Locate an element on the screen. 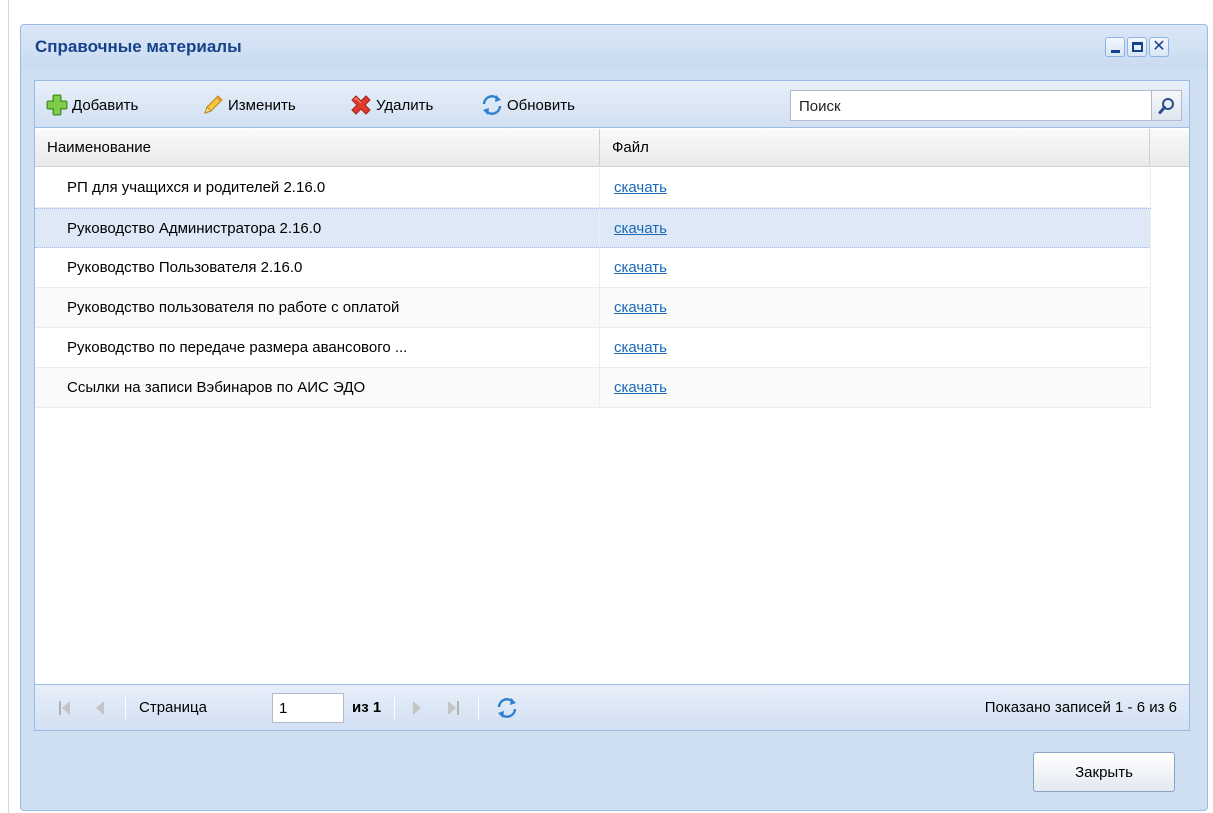 The width and height of the screenshot is (1213, 813). refresh-button: Обновить is located at coordinates (527, 105).